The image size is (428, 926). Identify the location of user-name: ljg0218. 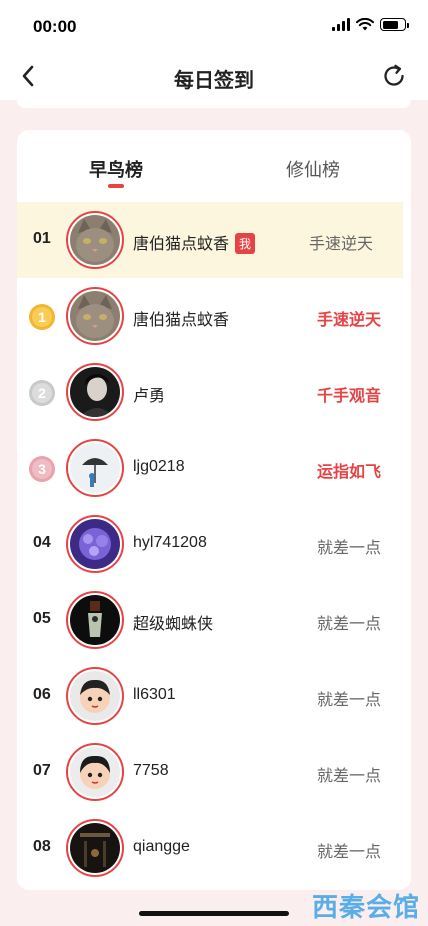
(159, 466).